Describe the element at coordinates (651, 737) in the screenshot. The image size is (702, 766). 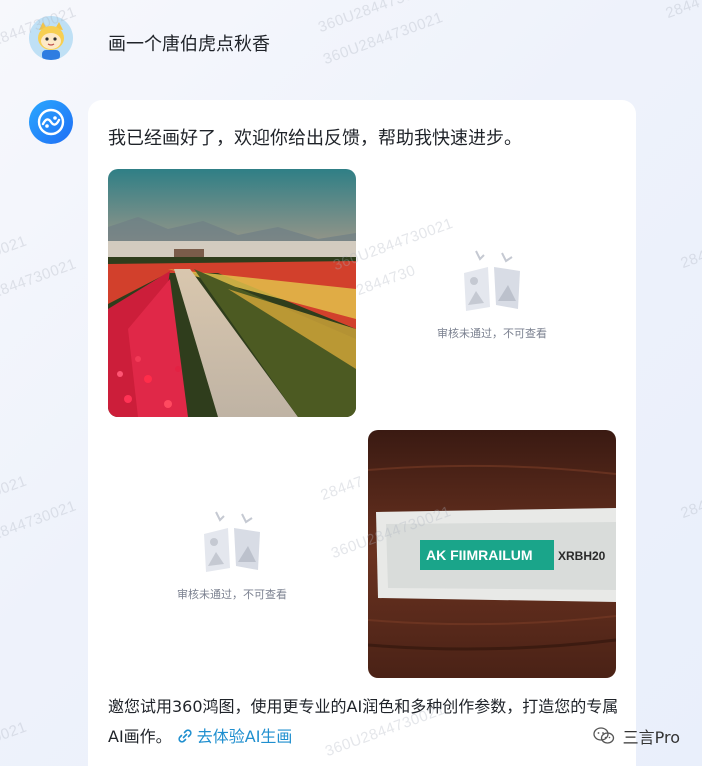
I see `brand-label: 三言Pro` at that location.